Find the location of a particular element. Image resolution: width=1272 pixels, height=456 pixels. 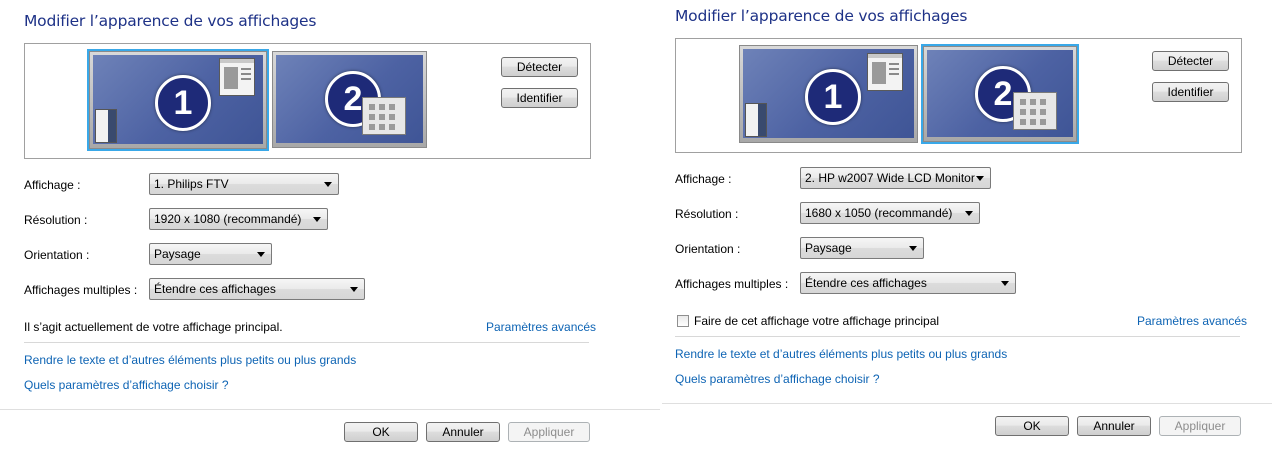

display-select: 2. HP w2007 Wide LCD Monitor is located at coordinates (895, 178).